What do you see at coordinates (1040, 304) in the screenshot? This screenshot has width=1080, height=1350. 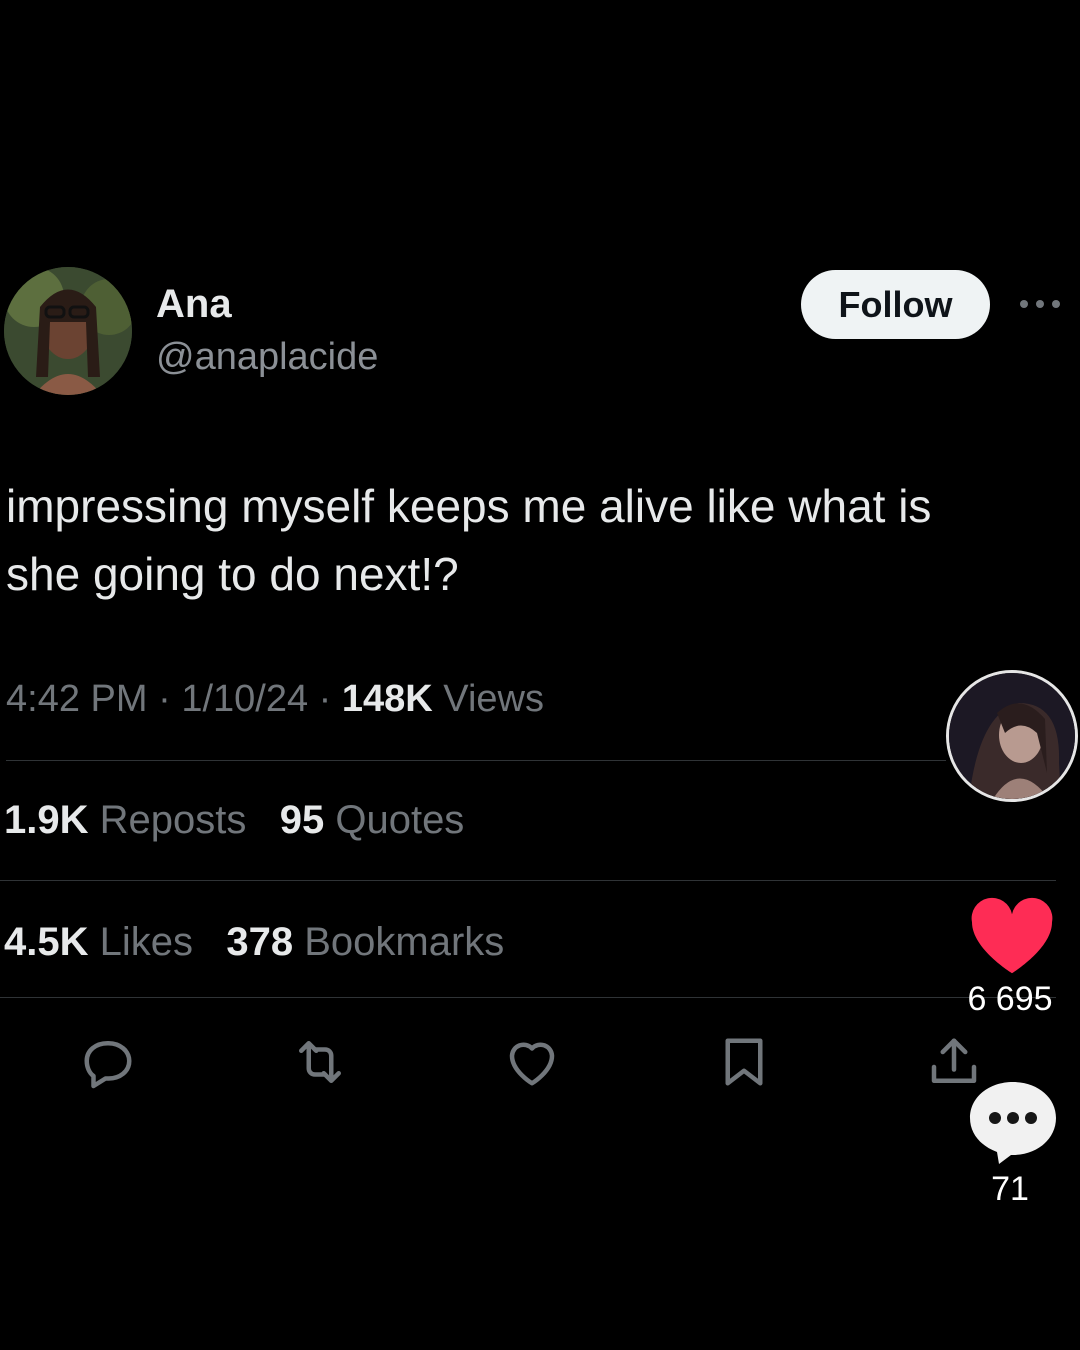 I see `more-options-icon` at bounding box center [1040, 304].